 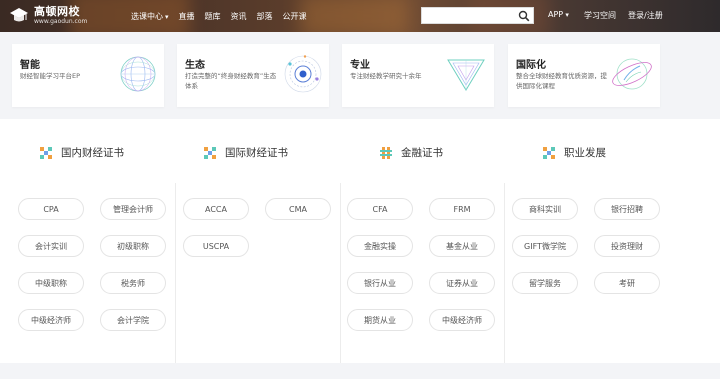 I want to click on card-title: 生态, so click(x=195, y=65).